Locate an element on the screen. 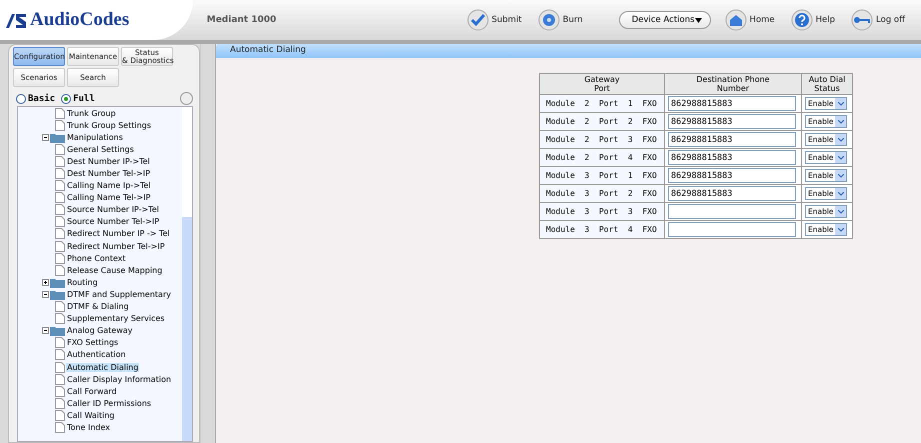 This screenshot has width=921, height=443. toolbar-button: Burn is located at coordinates (560, 20).